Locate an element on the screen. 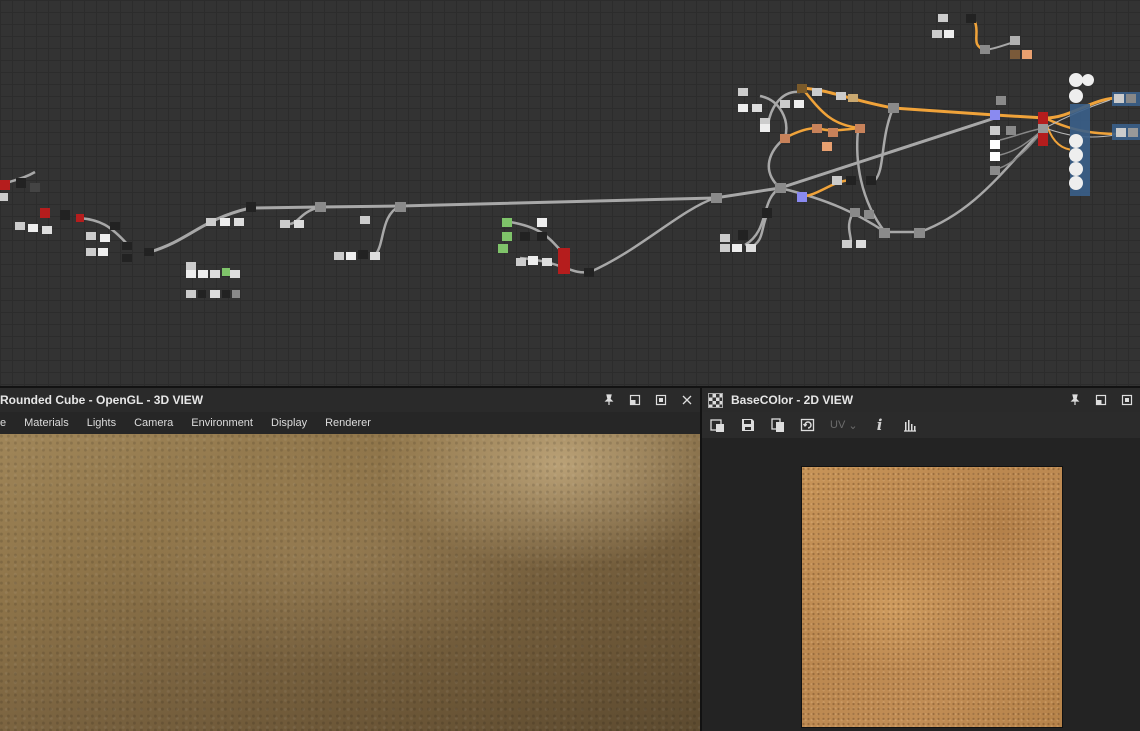 The width and height of the screenshot is (1140, 731). 2d-view-toolbar: UV ⌄ i is located at coordinates (921, 425).